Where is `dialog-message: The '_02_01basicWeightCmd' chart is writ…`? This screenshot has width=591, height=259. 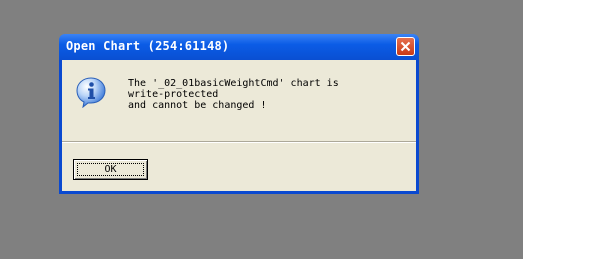
dialog-message: The '_02_01basicWeightCmd' chart is writ… is located at coordinates (233, 94).